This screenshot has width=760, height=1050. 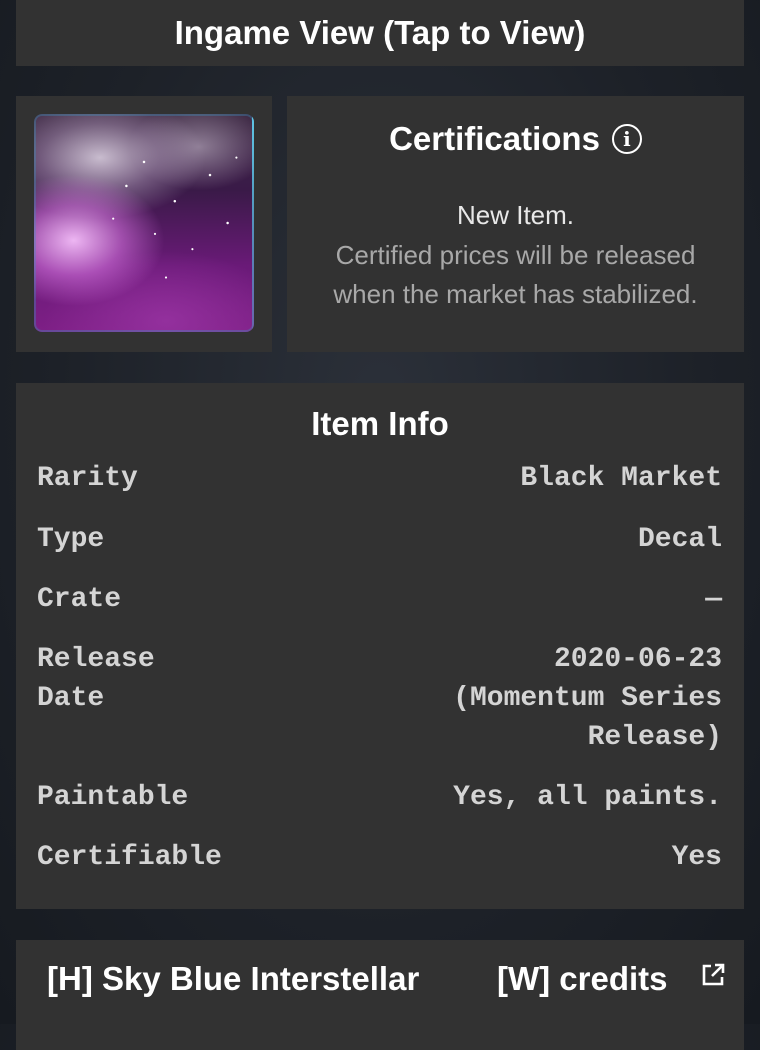 I want to click on type-value: Decal, so click(x=679, y=539).